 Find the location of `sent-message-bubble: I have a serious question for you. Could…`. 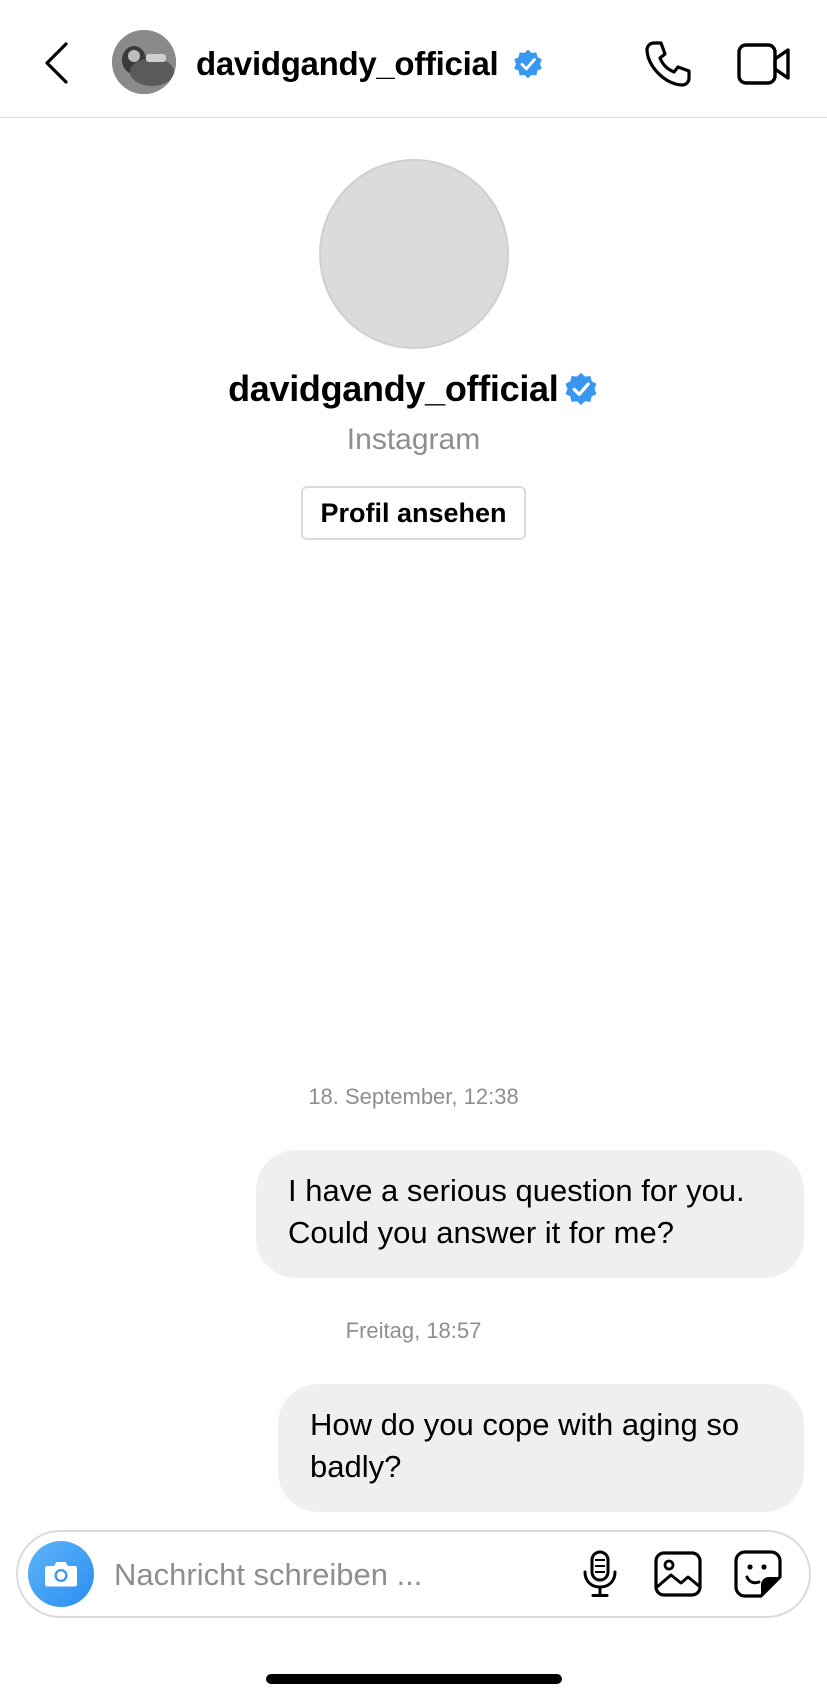

sent-message-bubble: I have a serious question for you. Could… is located at coordinates (530, 1214).